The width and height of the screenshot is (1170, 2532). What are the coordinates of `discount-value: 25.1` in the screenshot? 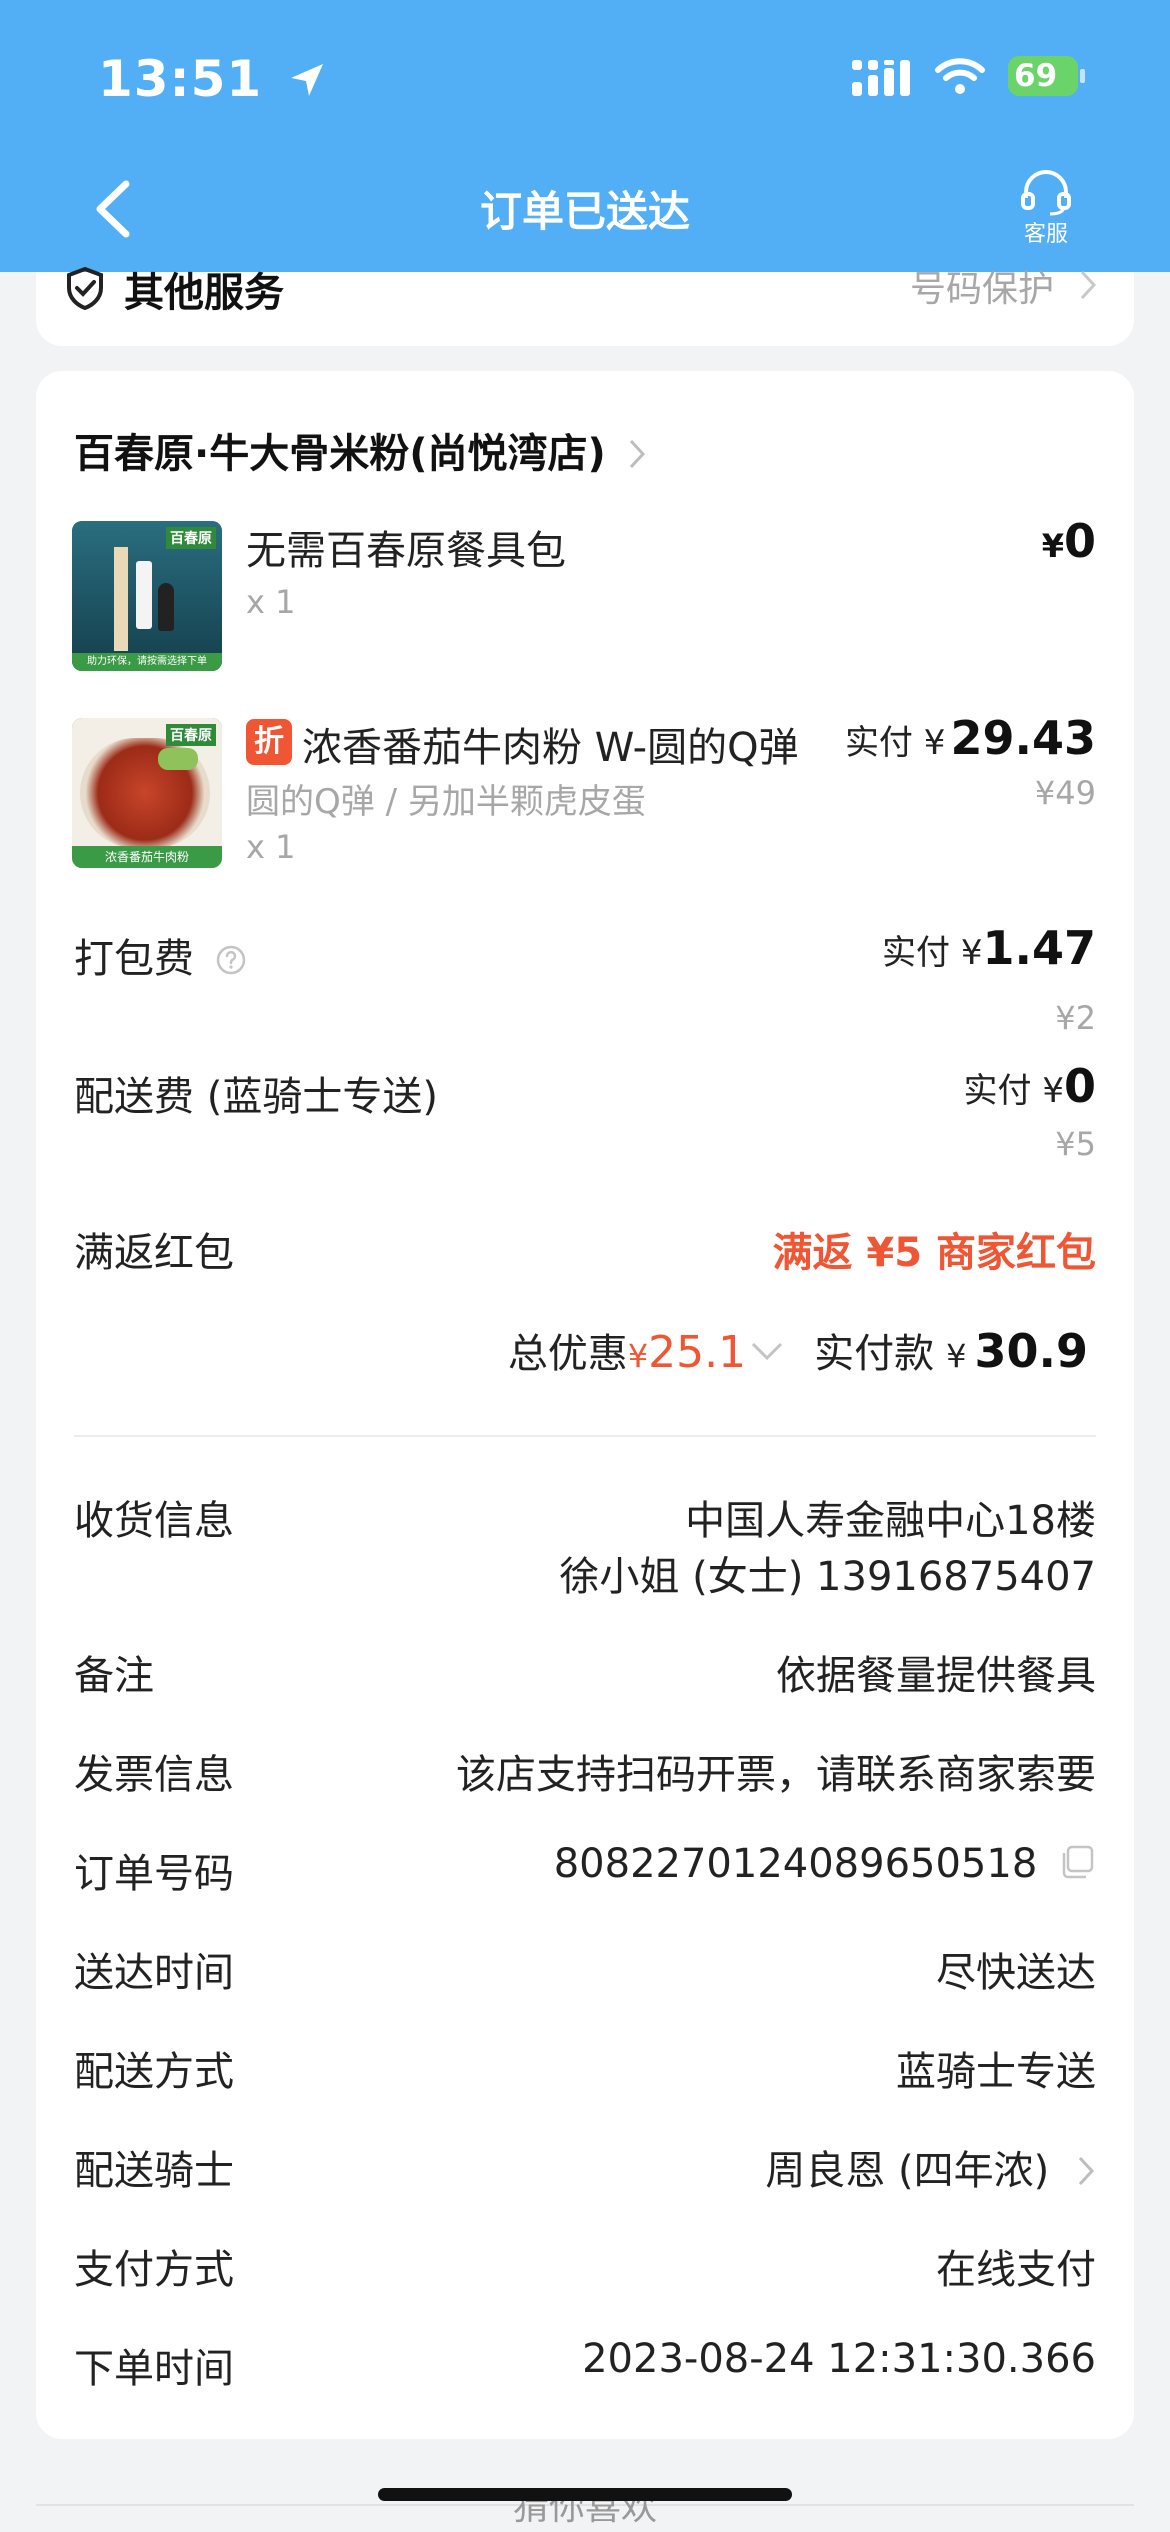 It's located at (697, 1352).